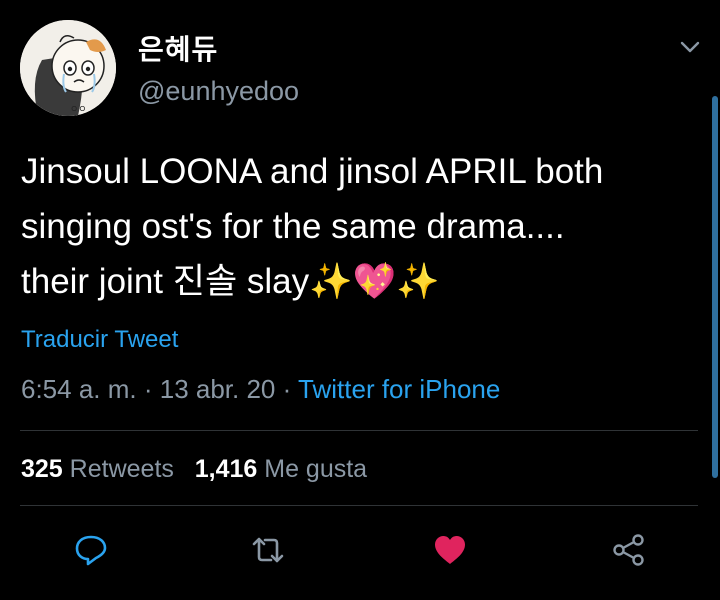  Describe the element at coordinates (78, 110) in the screenshot. I see `svg-text: ㅇㅇ` at that location.